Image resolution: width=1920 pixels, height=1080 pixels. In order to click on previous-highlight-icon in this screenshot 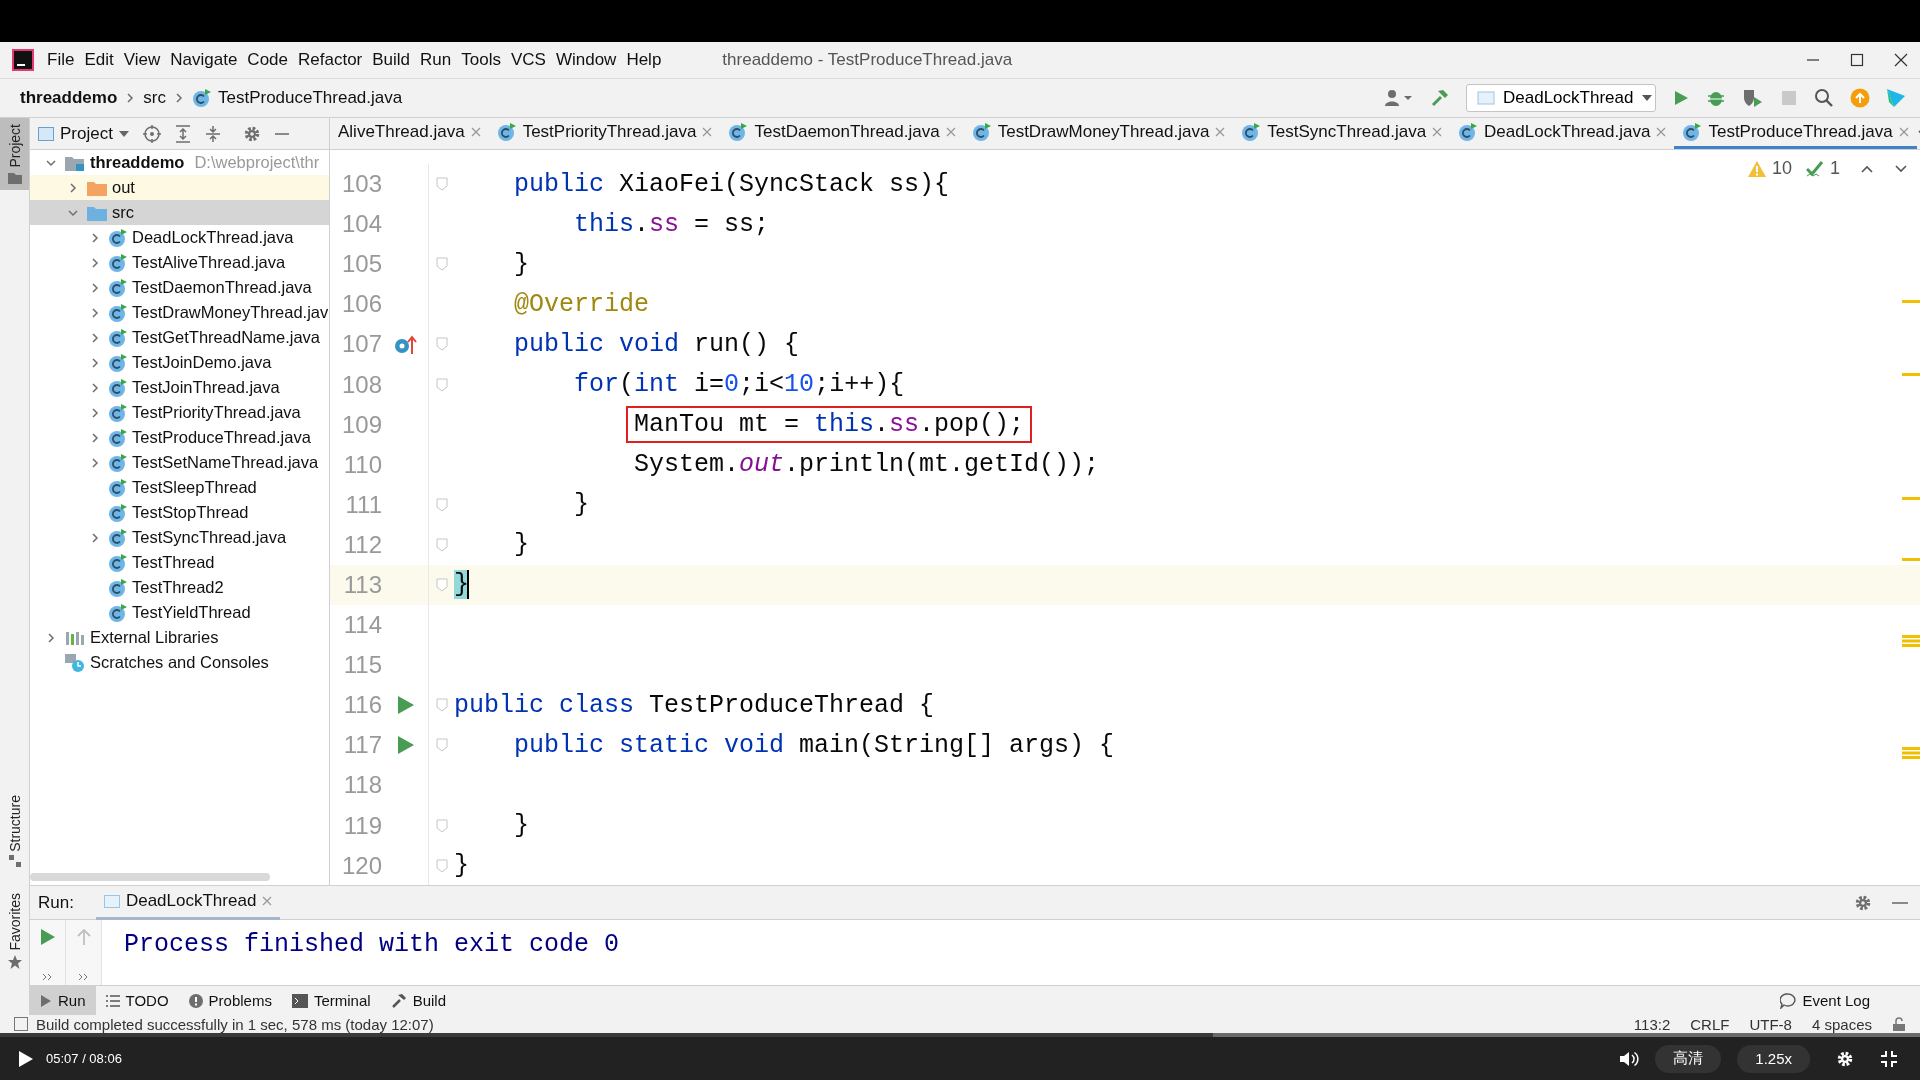, I will do `click(1867, 168)`.